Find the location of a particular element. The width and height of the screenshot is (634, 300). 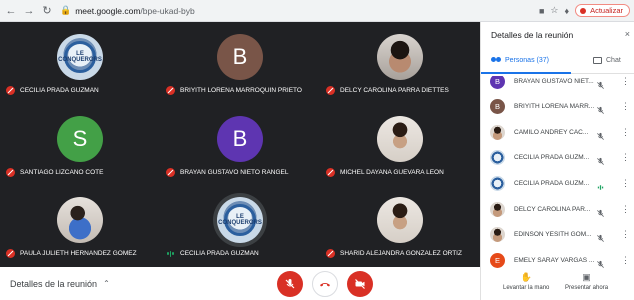

browser-actions: ■ ☆ ♦ Actualizar is located at coordinates (584, 10).